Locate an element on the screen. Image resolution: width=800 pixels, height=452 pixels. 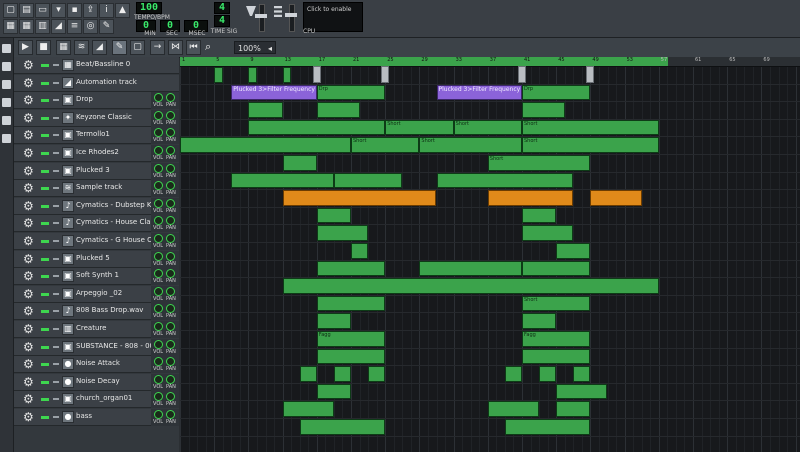
new-from-template-icon: ▤ is located at coordinates (26, 10).